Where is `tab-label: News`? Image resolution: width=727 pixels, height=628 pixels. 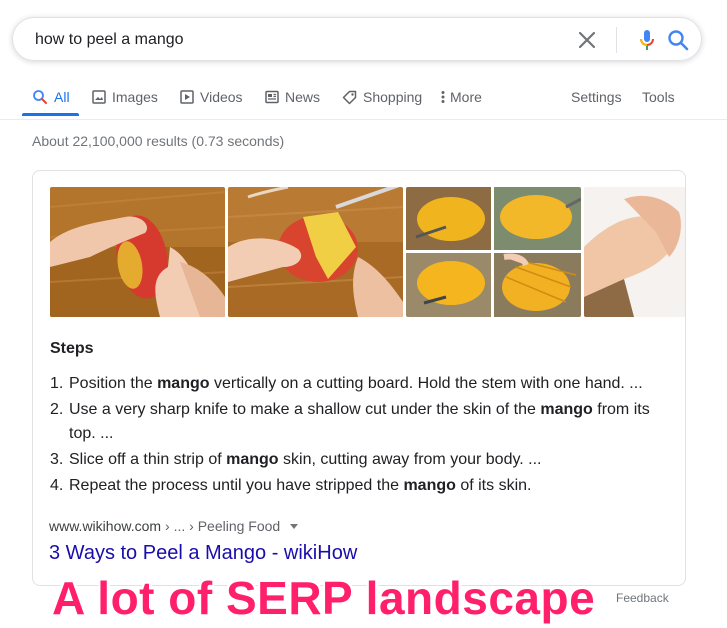
tab-label: News is located at coordinates (303, 97).